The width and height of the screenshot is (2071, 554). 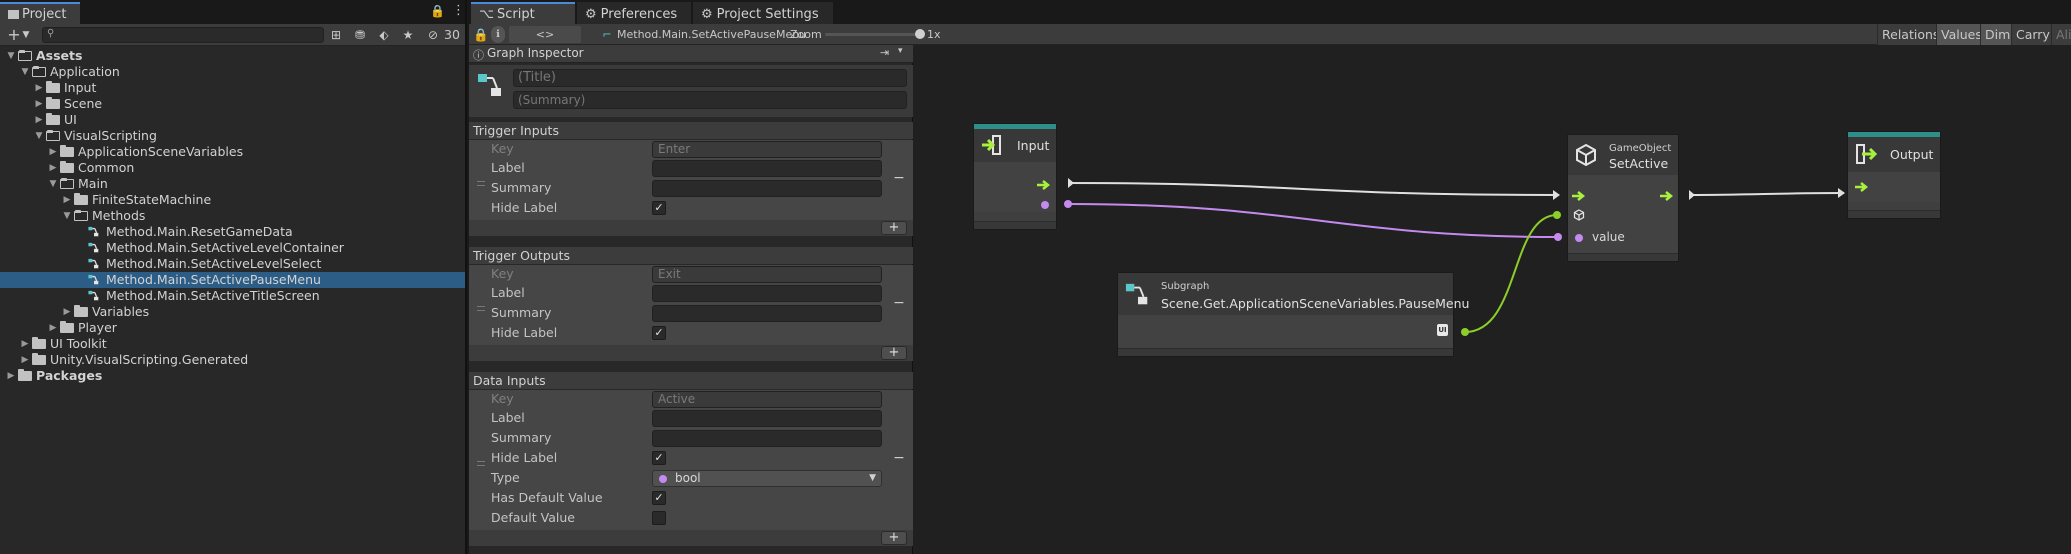 I want to click on value-port-label: value, so click(x=1608, y=237).